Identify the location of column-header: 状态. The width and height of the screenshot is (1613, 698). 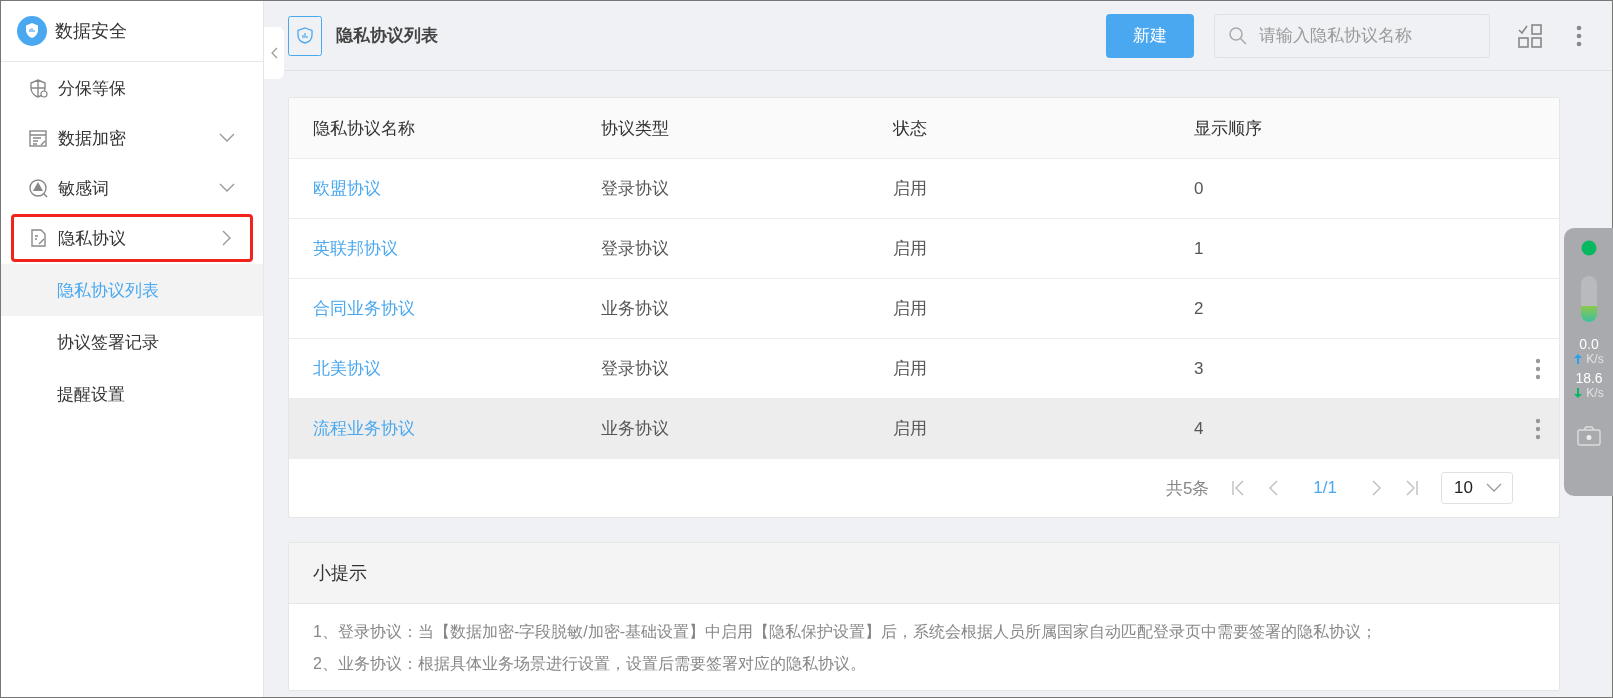
(910, 128).